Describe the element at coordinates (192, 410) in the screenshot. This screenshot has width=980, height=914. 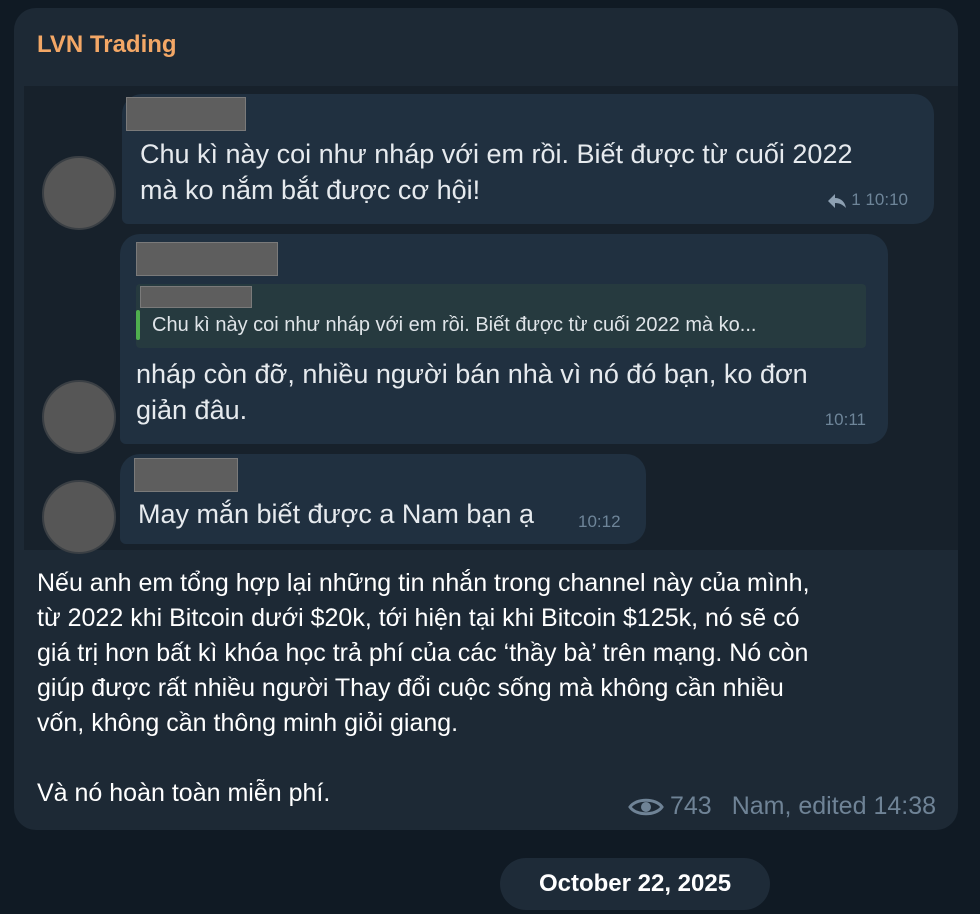
I see `message-text-line: giản đâu.` at that location.